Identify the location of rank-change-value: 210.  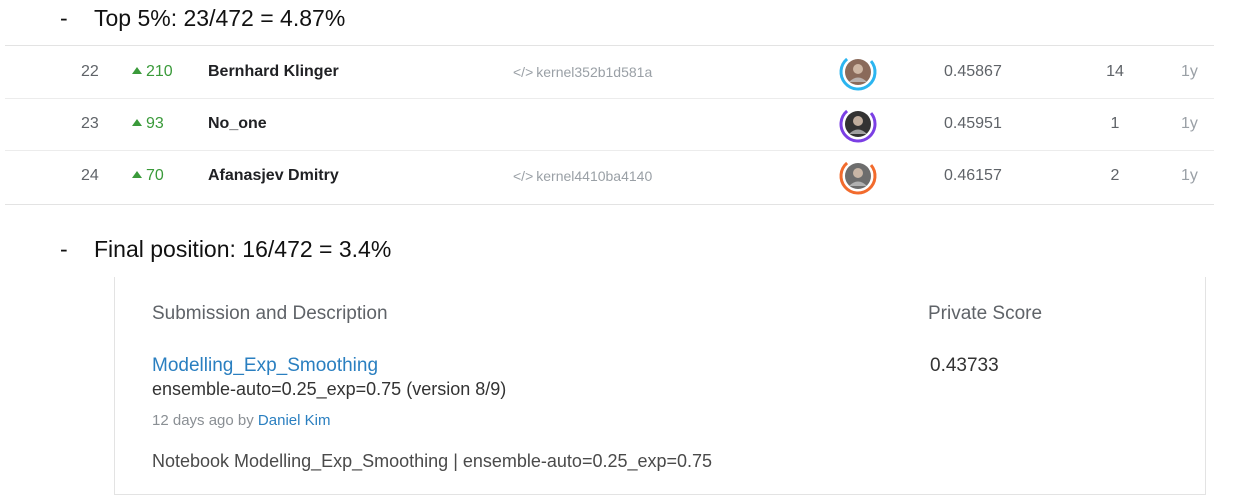
(159, 71).